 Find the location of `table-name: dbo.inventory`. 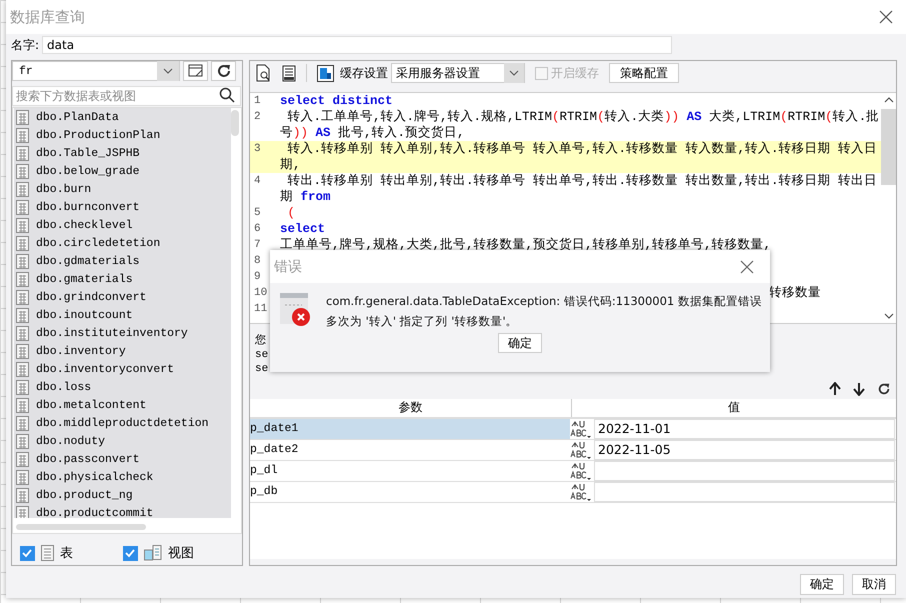

table-name: dbo.inventory is located at coordinates (81, 351).